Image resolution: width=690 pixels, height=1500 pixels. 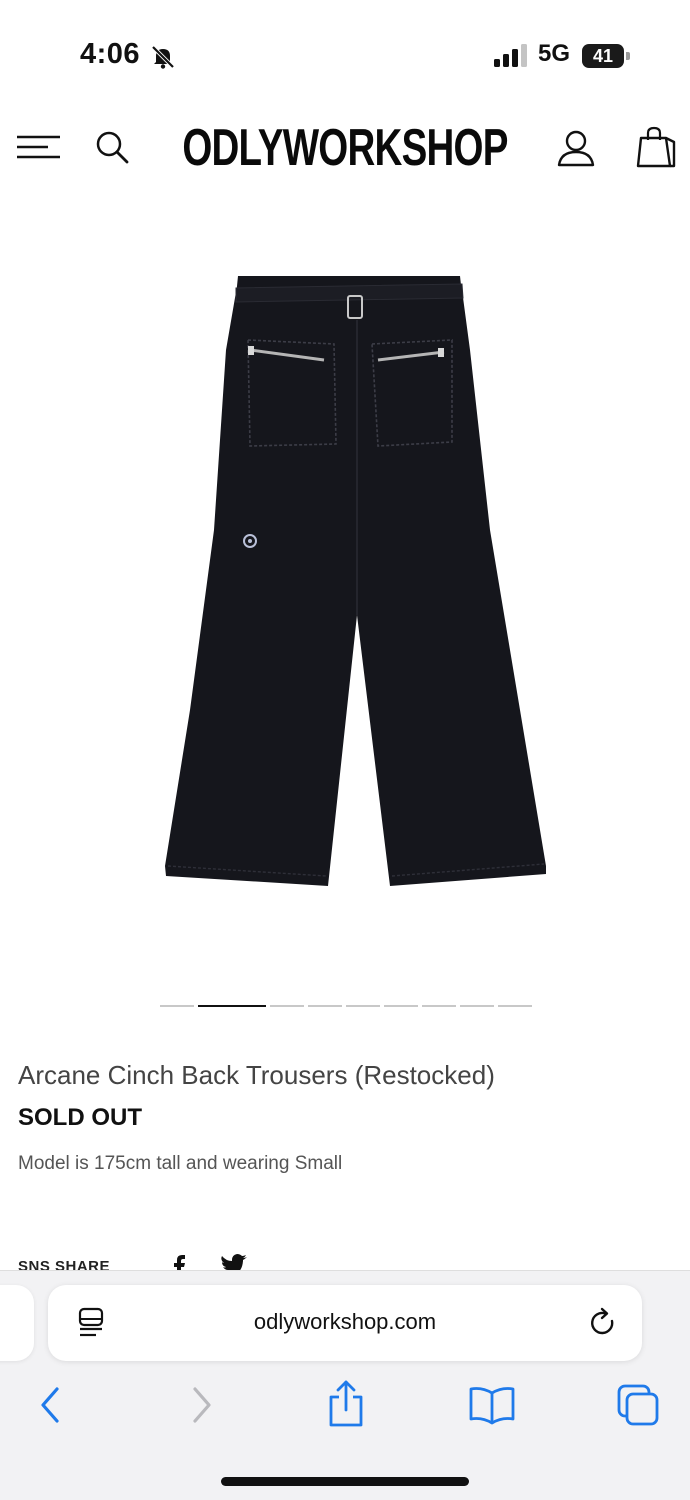 What do you see at coordinates (345, 55) in the screenshot?
I see `status-bar: 4:06 5G 41` at bounding box center [345, 55].